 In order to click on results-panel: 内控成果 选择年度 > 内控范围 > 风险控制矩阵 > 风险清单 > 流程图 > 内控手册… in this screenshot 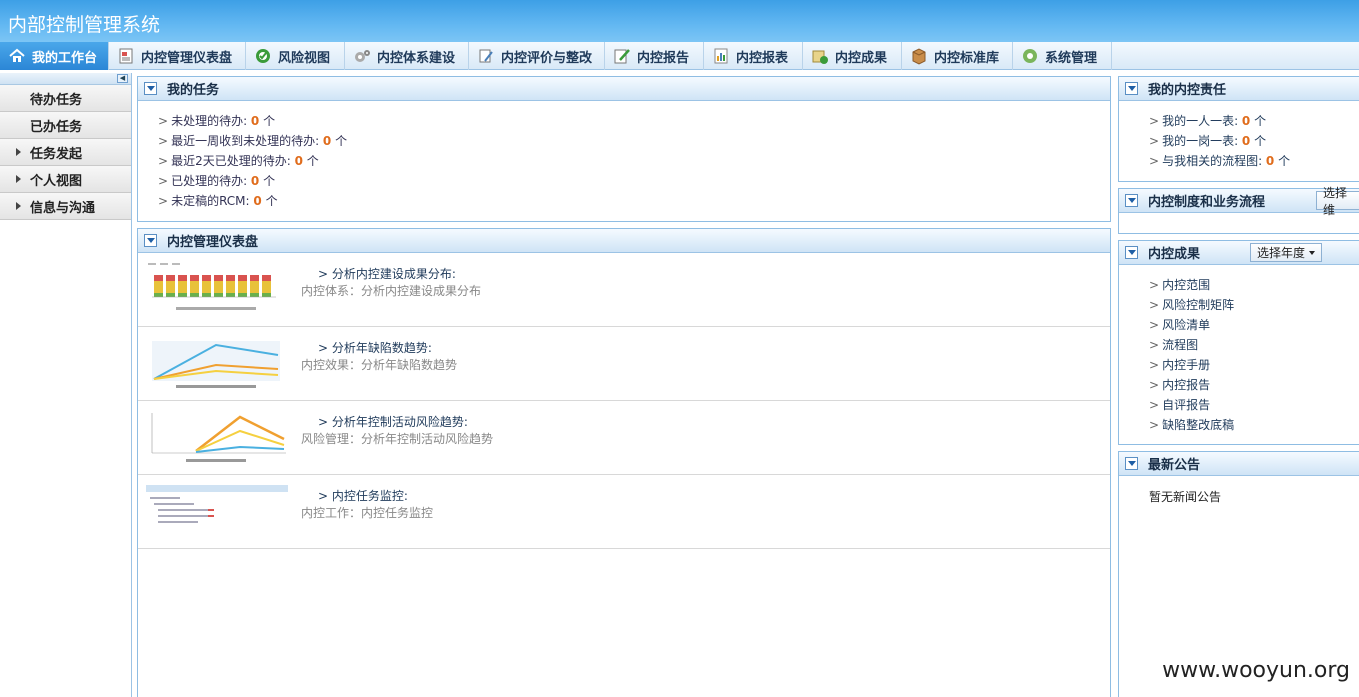, I will do `click(1238, 342)`.